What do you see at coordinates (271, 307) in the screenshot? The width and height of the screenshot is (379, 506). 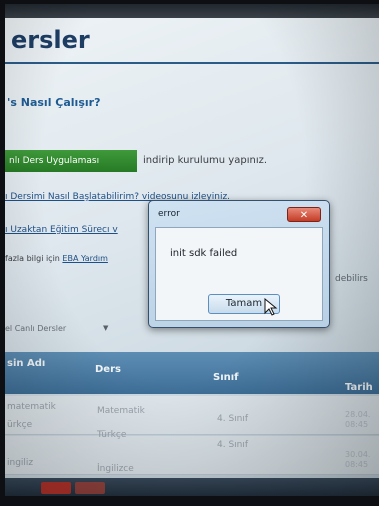 I see `mouse-pointer-icon` at bounding box center [271, 307].